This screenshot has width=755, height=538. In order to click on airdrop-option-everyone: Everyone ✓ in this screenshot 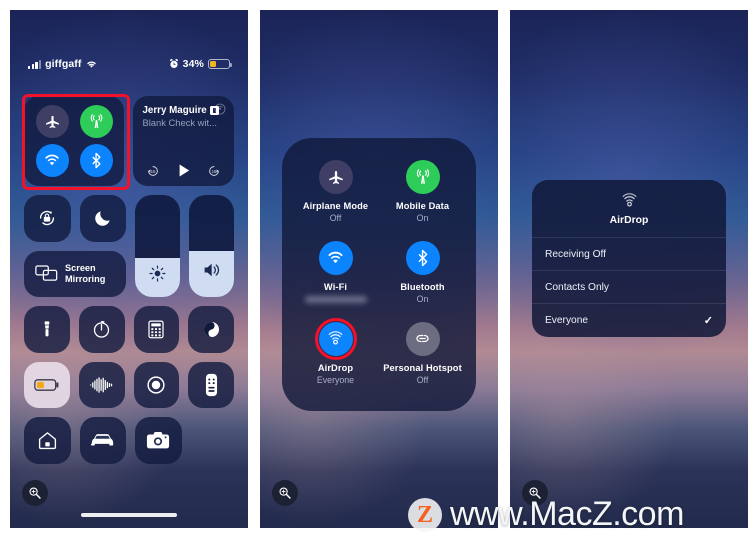, I will do `click(629, 320)`.